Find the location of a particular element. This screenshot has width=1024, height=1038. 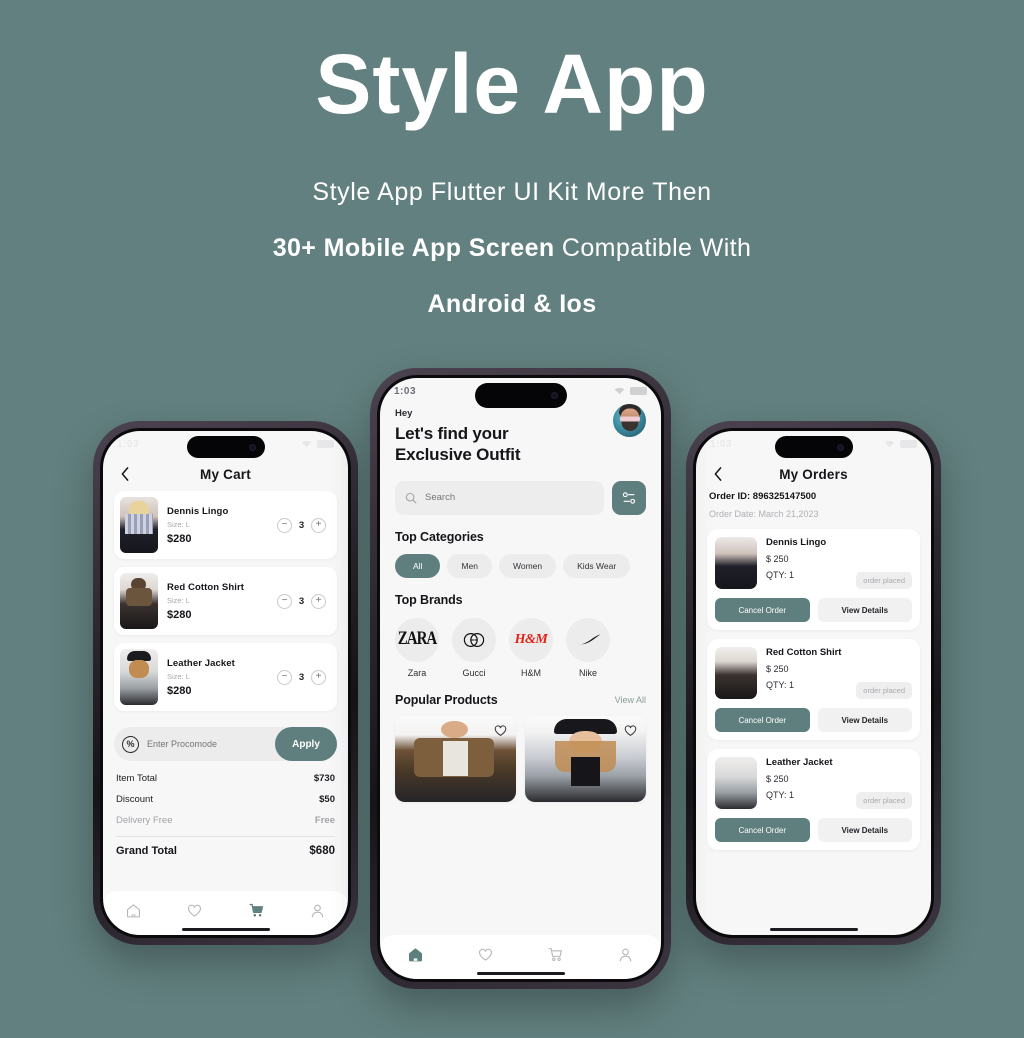

brand-item-gucci: Gucci is located at coordinates (474, 647).